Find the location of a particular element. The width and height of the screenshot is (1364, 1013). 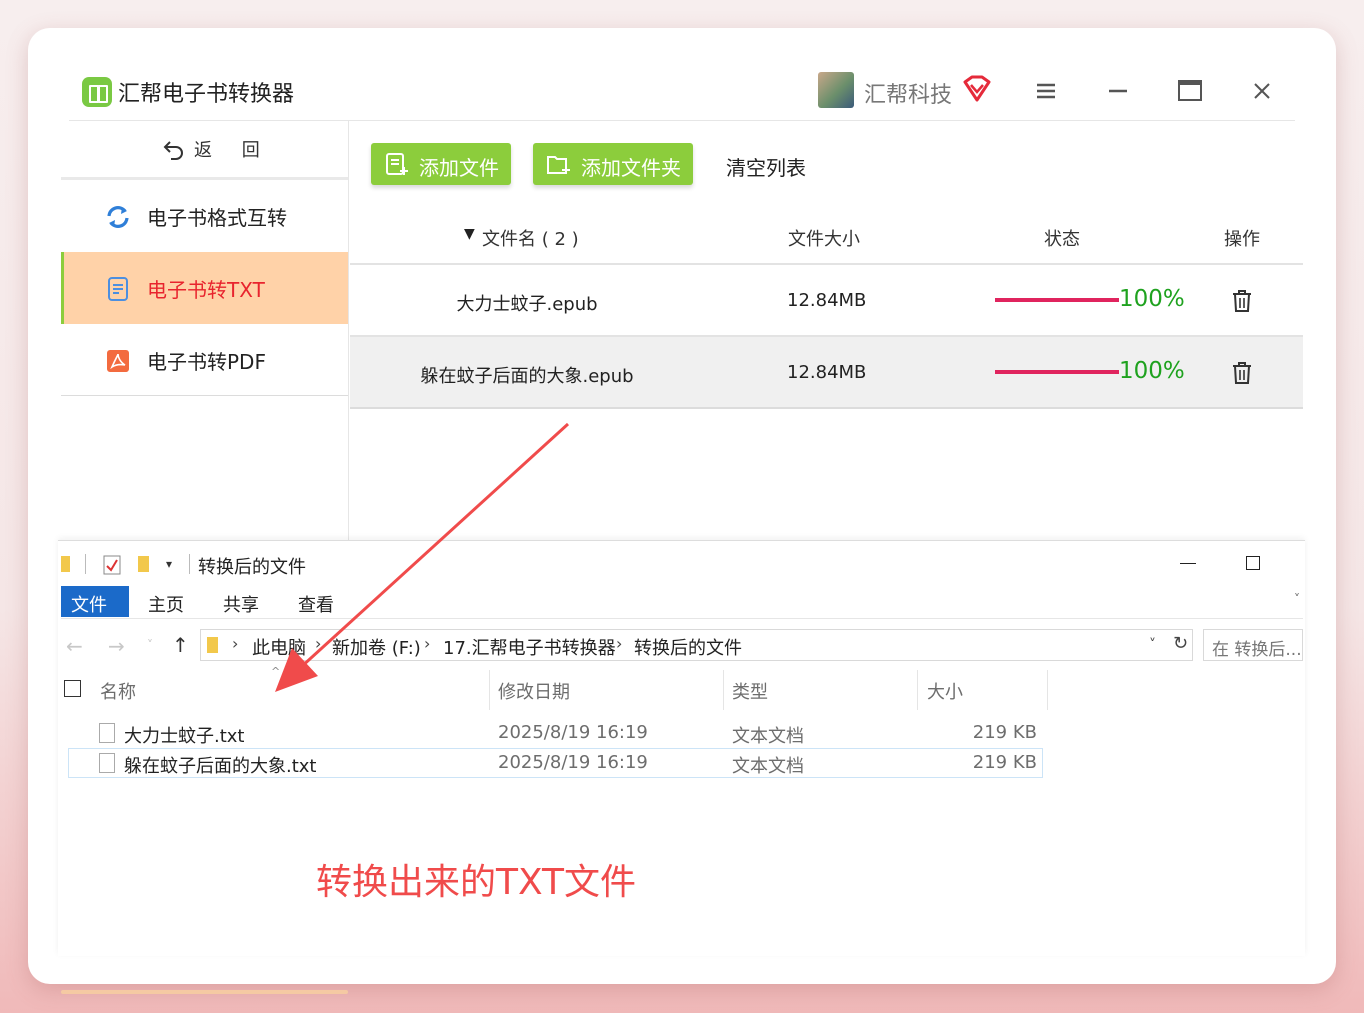

explorer-minimize-icon is located at coordinates (1188, 563).